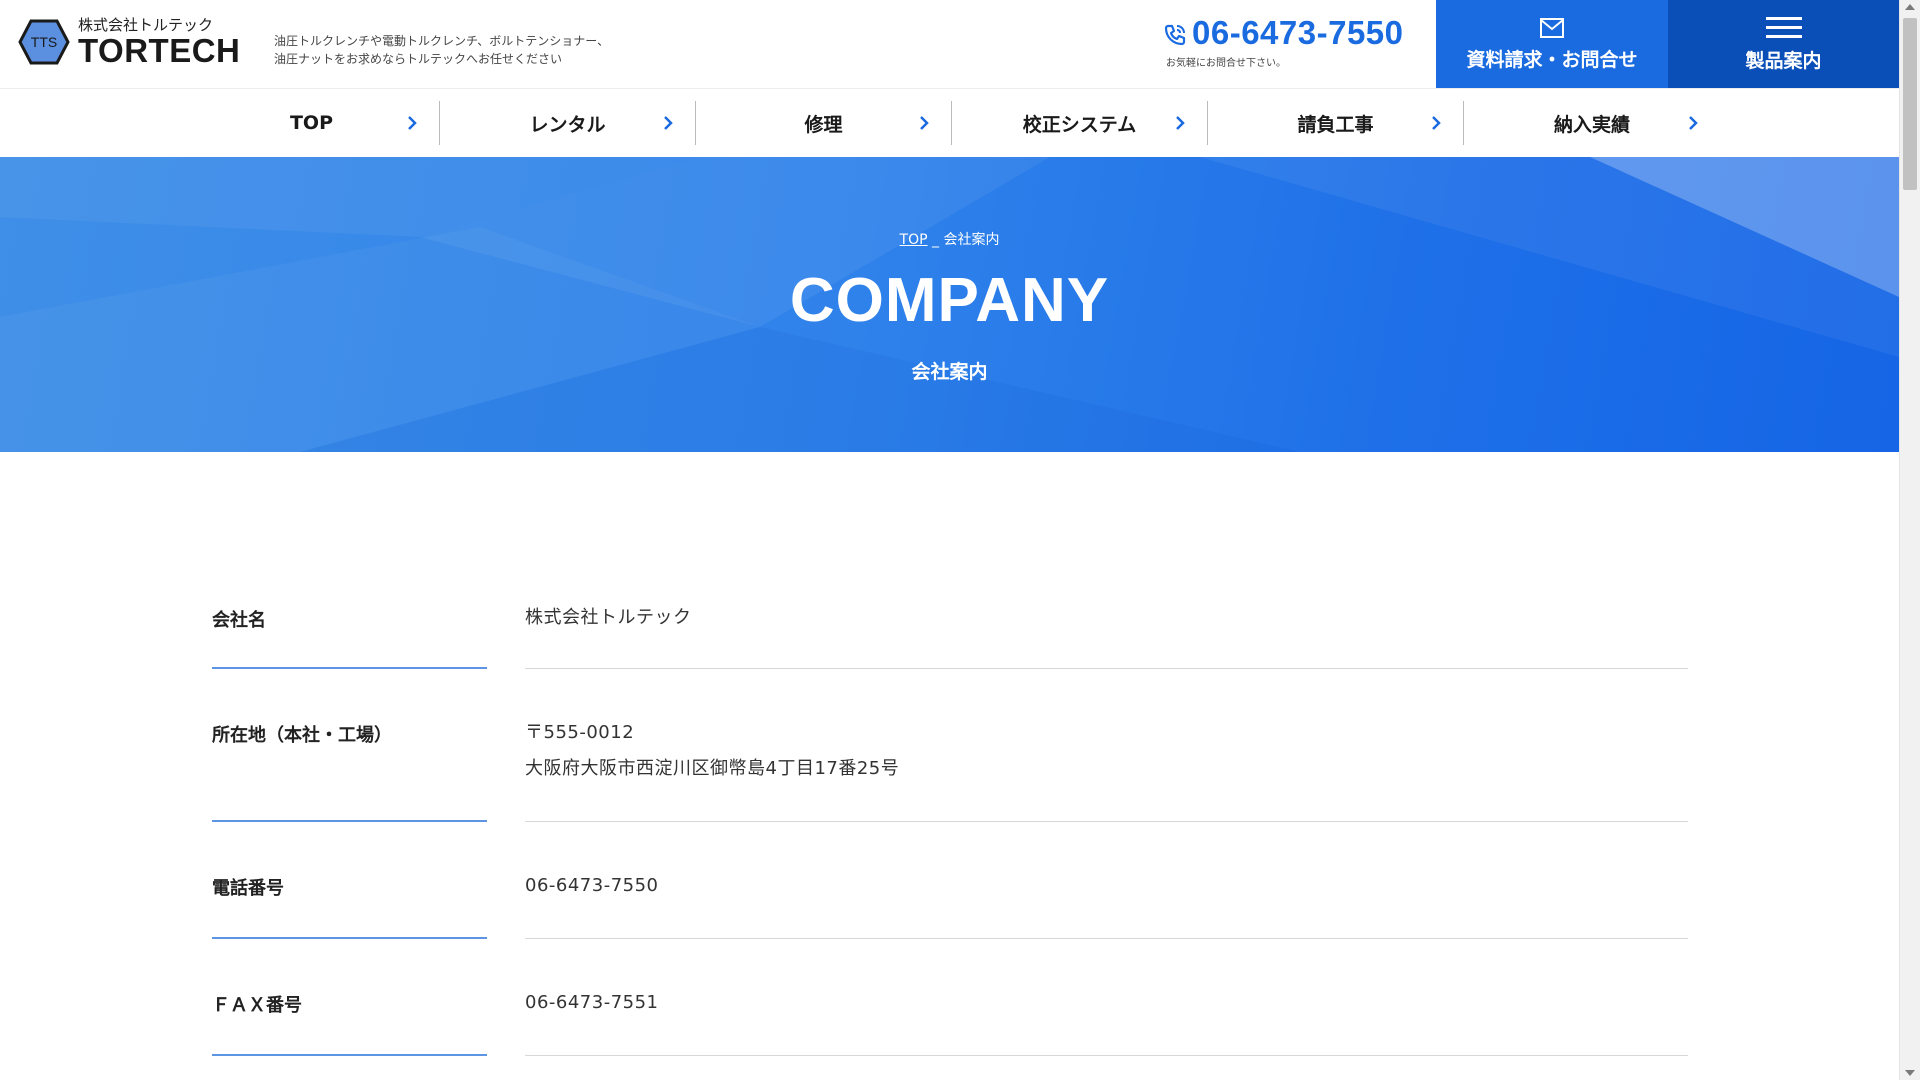  Describe the element at coordinates (349, 997) in the screenshot. I see `row-label: ＦＡＸ番号` at that location.